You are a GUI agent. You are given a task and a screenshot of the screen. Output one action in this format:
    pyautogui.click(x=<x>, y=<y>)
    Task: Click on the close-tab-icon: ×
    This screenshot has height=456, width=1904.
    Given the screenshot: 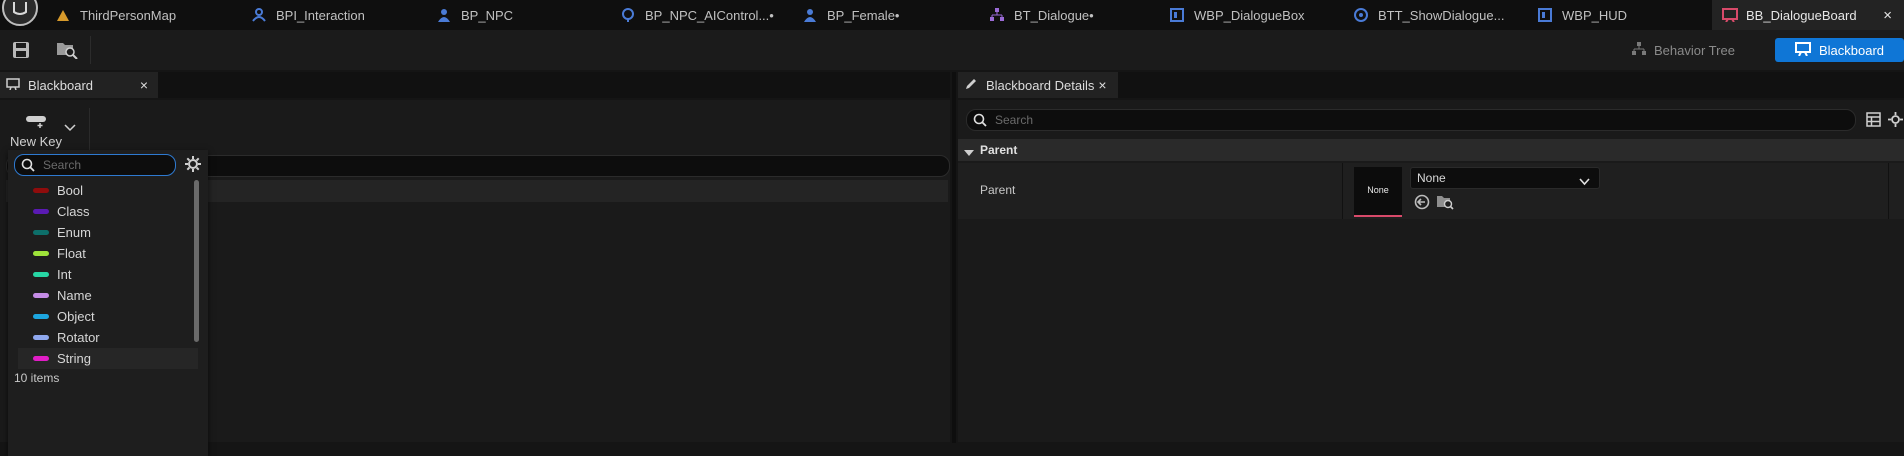 What is the action you would take?
    pyautogui.click(x=1887, y=15)
    